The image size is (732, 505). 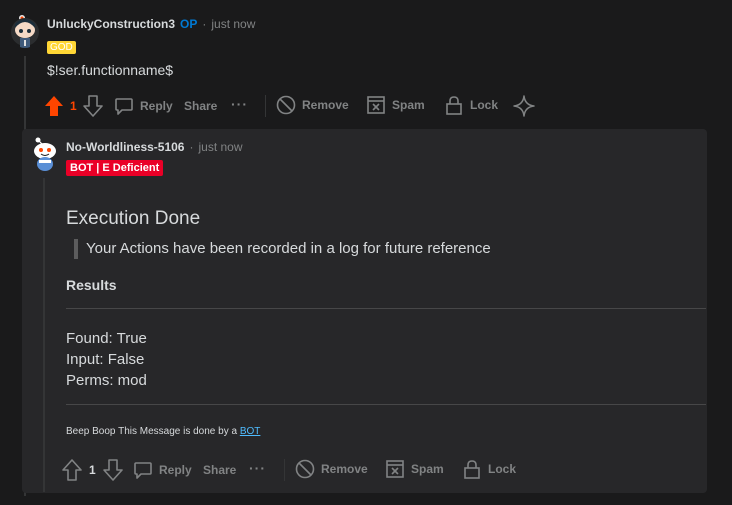 I want to click on footer-note: Beep Boop This Message is done by a BOT, so click(x=163, y=431).